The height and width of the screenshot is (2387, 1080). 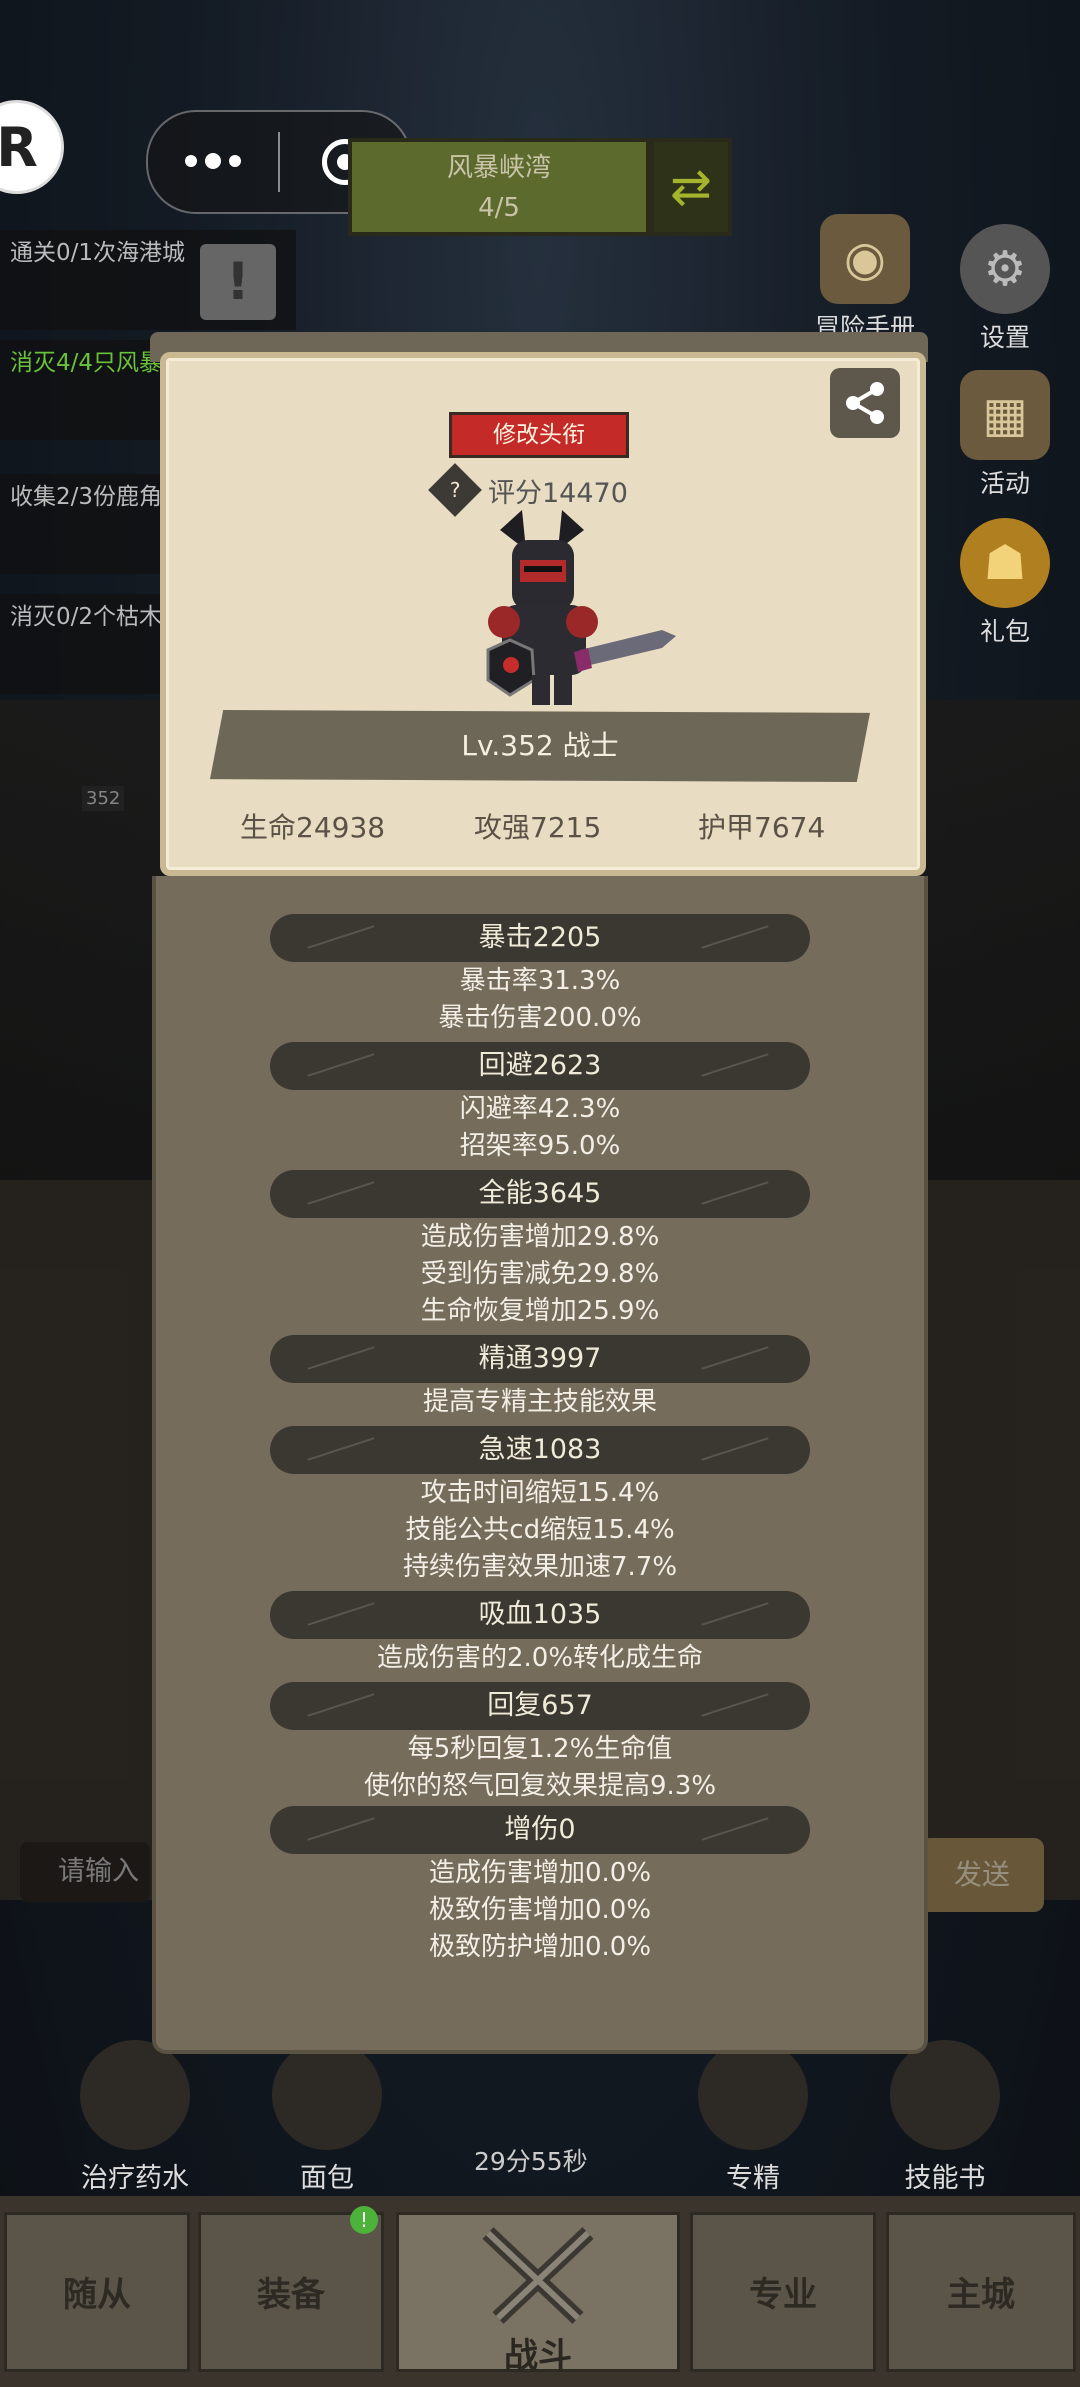 I want to click on hp-stat: 生命24938, so click(x=313, y=827).